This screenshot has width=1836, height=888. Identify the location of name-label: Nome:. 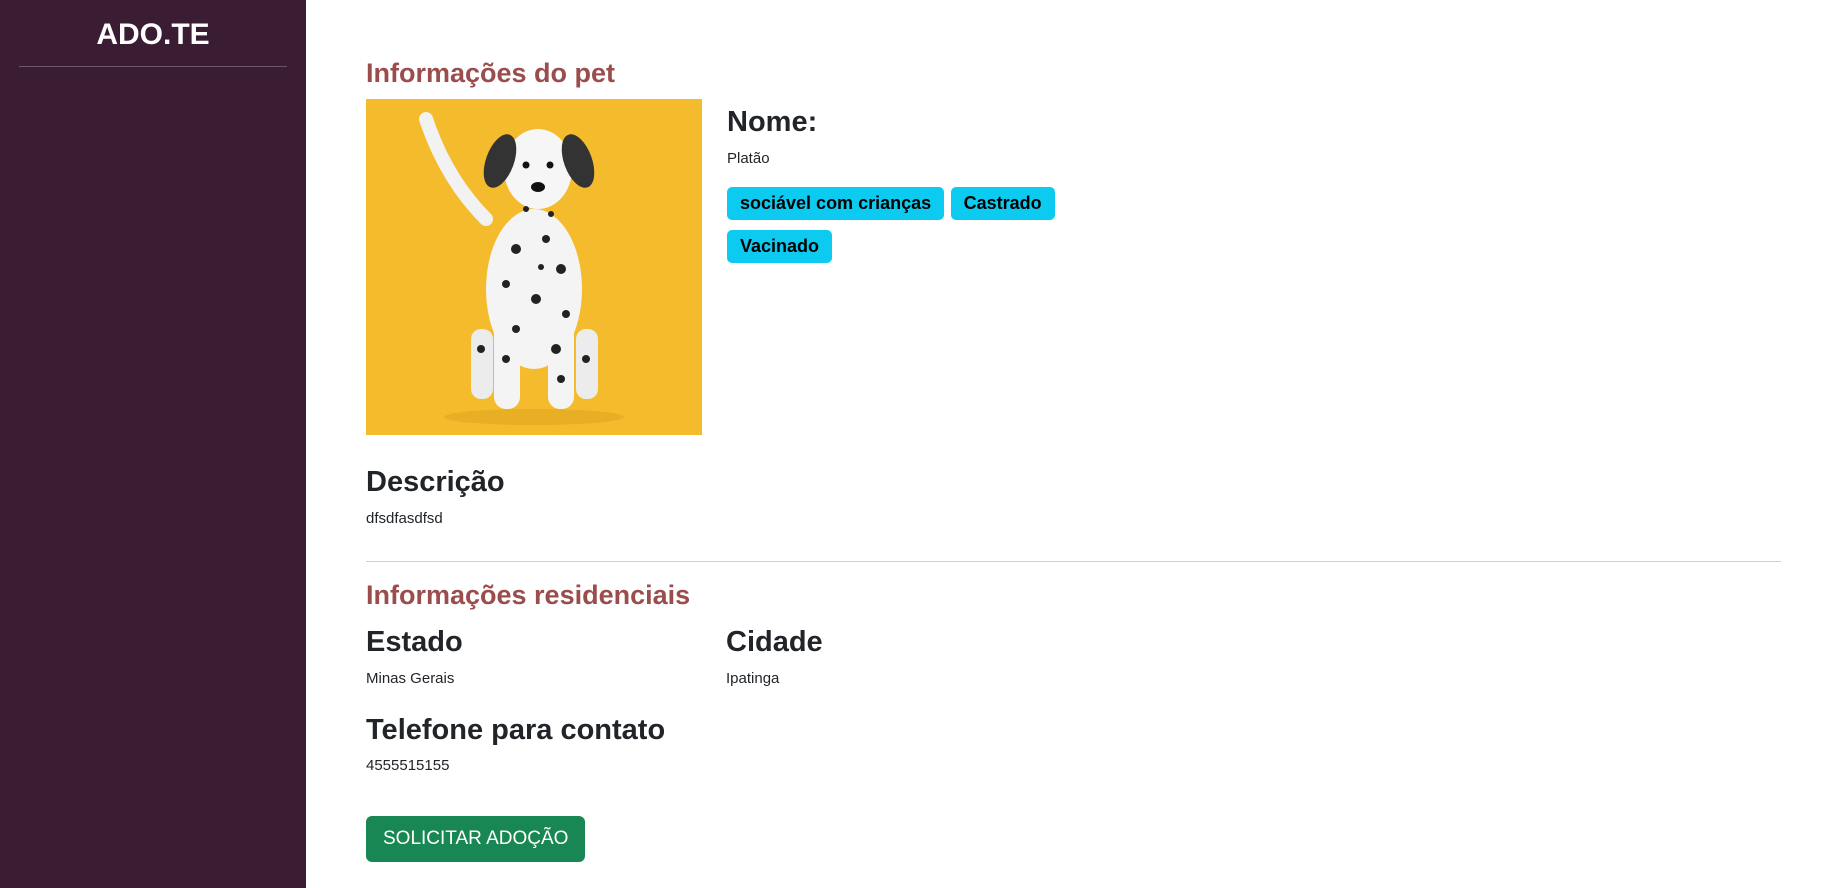
(772, 122).